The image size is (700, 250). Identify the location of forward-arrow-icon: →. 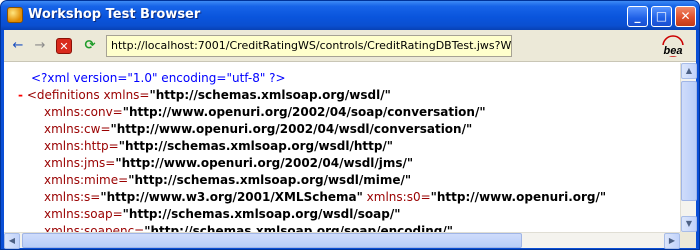
(40, 46).